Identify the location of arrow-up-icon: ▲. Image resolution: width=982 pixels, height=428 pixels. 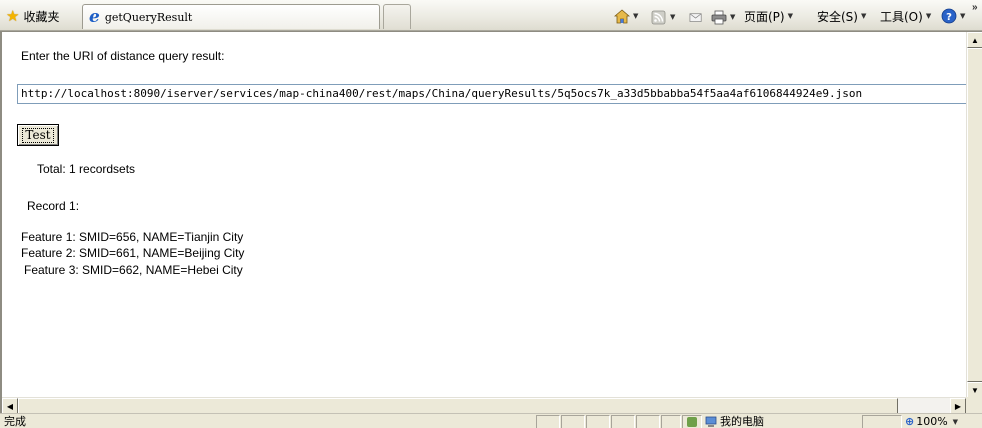
(975, 40).